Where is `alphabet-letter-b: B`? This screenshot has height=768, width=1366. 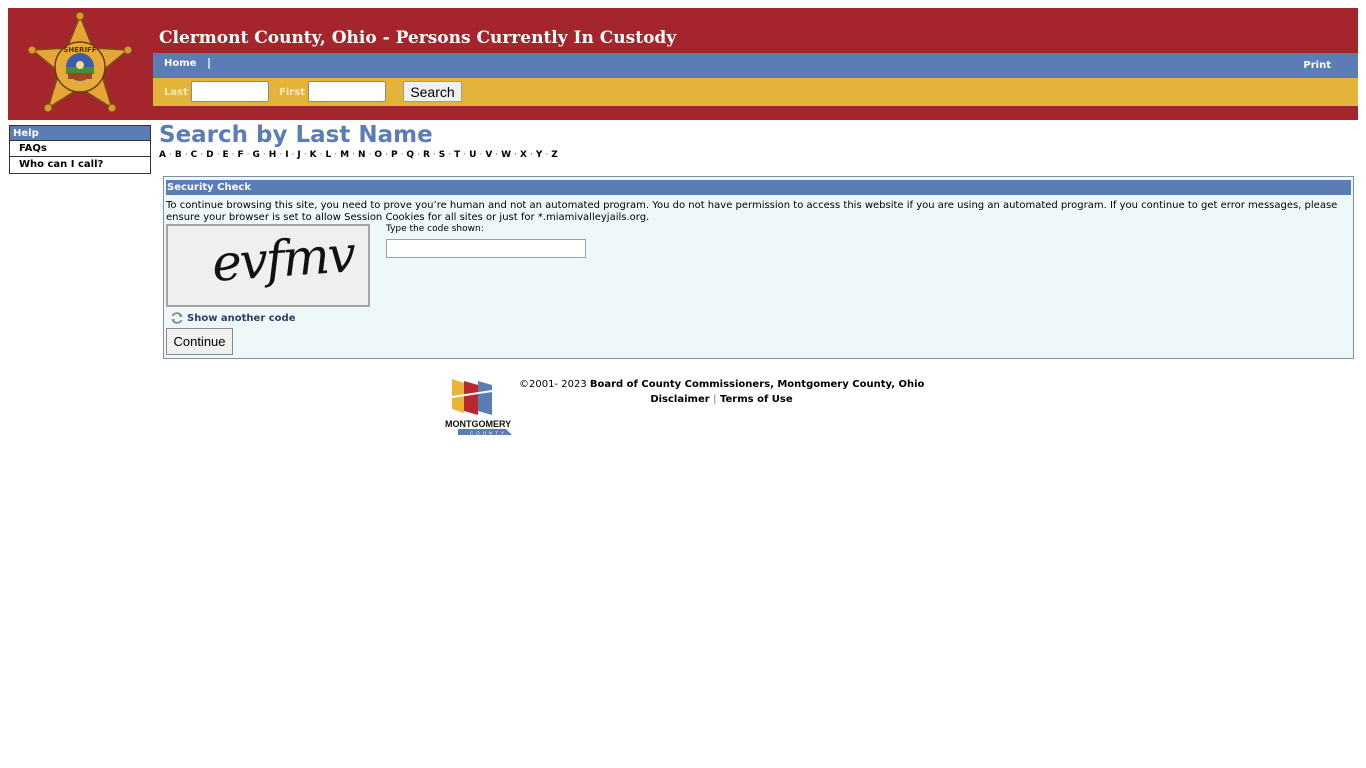 alphabet-letter-b: B is located at coordinates (178, 155).